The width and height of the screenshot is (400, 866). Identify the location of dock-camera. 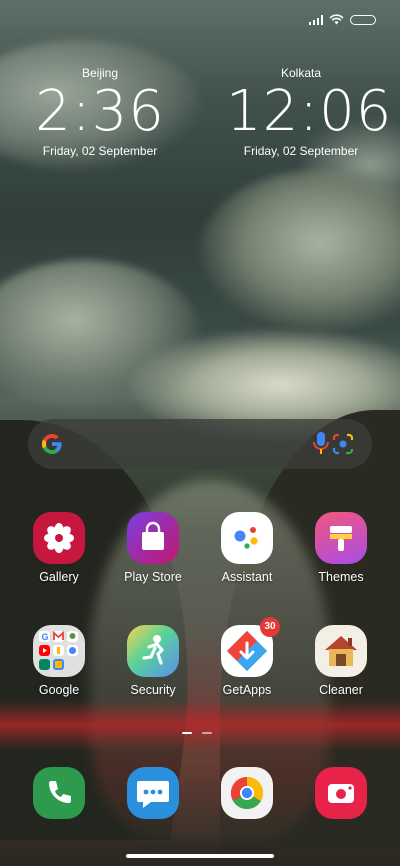
(341, 793).